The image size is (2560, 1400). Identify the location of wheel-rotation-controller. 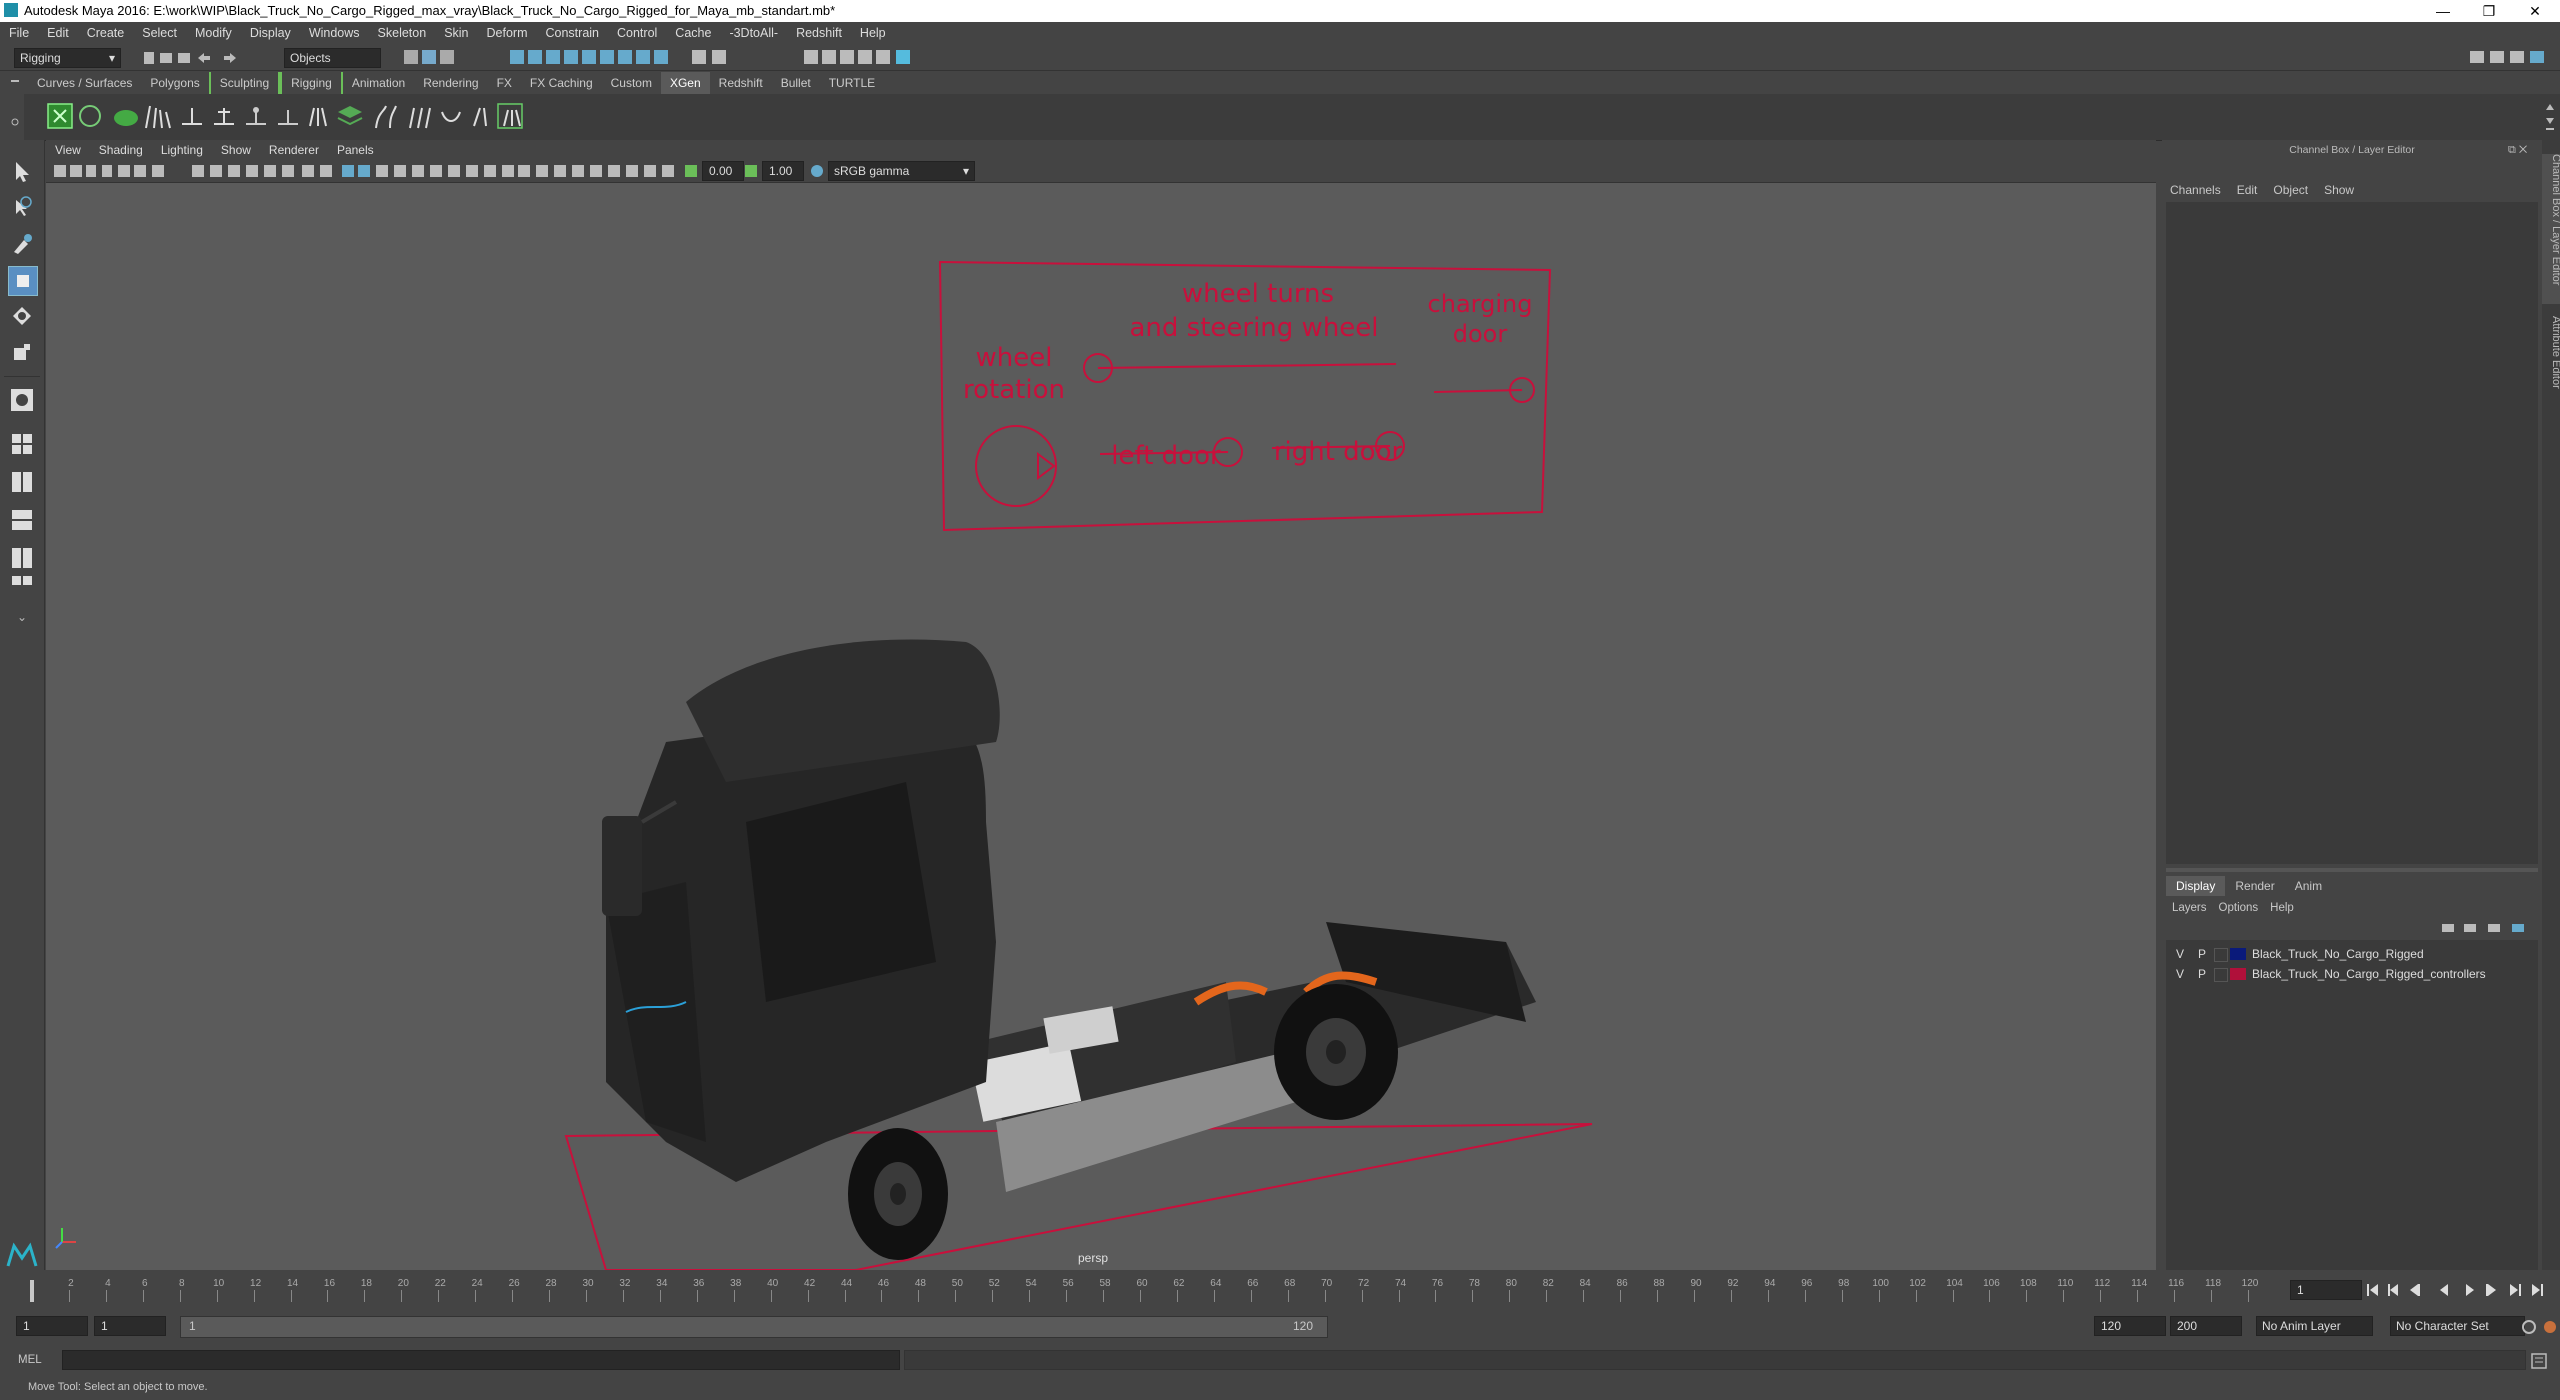
(1016, 466).